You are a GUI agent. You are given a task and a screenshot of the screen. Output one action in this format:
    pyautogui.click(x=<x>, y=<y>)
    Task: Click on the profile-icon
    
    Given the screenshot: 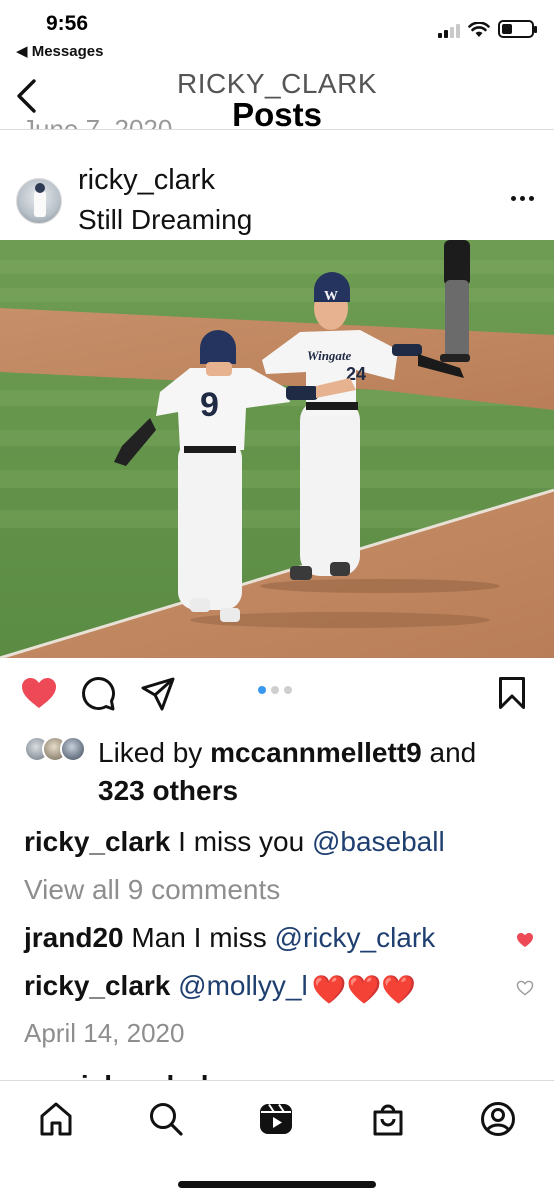 What is the action you would take?
    pyautogui.click(x=498, y=1119)
    